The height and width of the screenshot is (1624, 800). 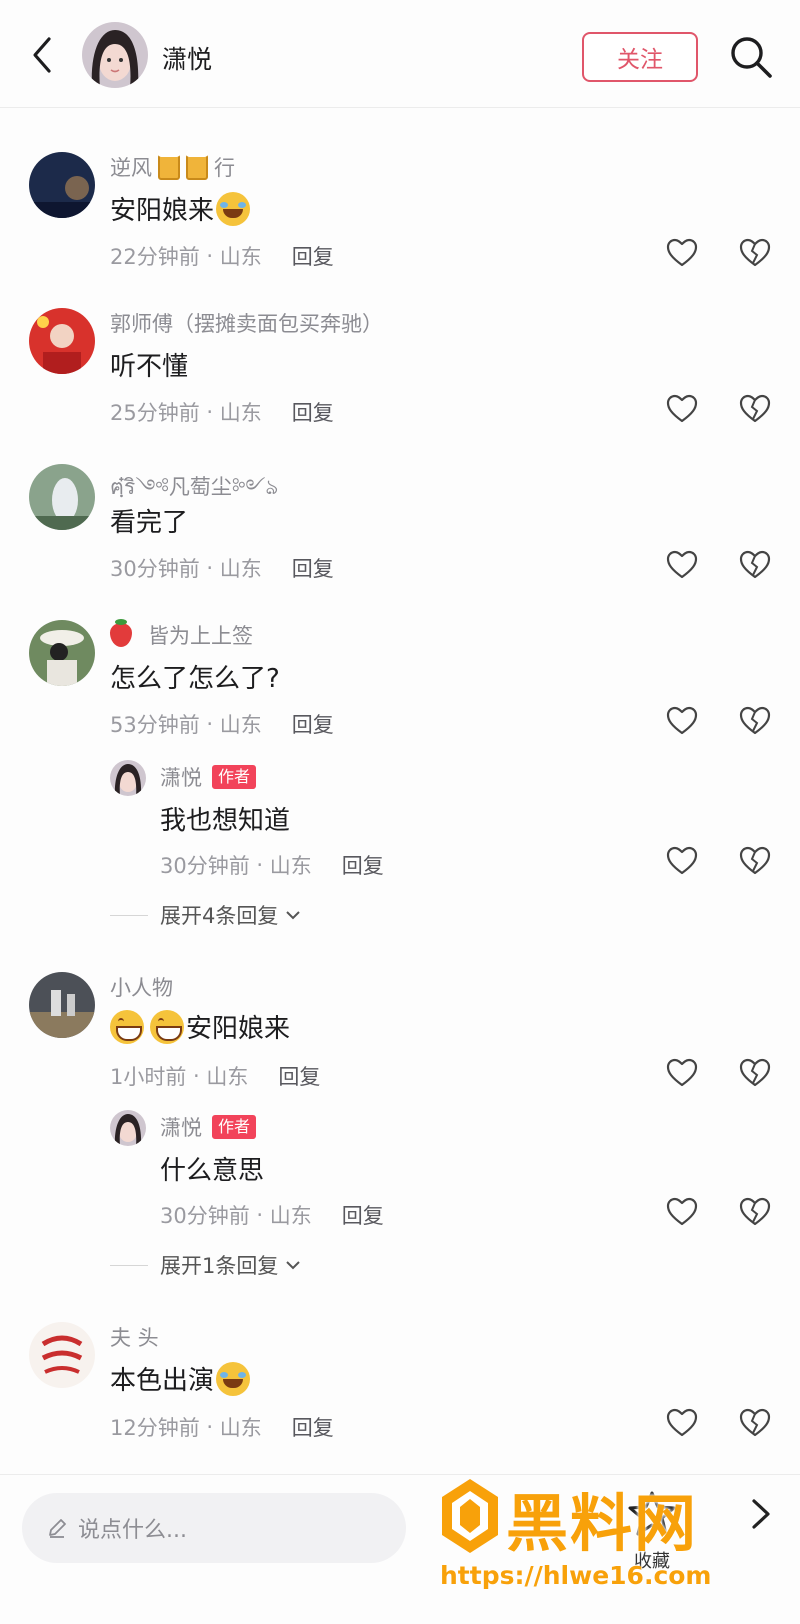 I want to click on comment-text: 怎么了怎么了?, so click(x=195, y=679).